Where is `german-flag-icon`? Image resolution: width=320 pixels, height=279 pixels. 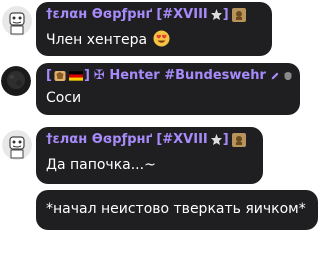
german-flag-icon is located at coordinates (75, 75).